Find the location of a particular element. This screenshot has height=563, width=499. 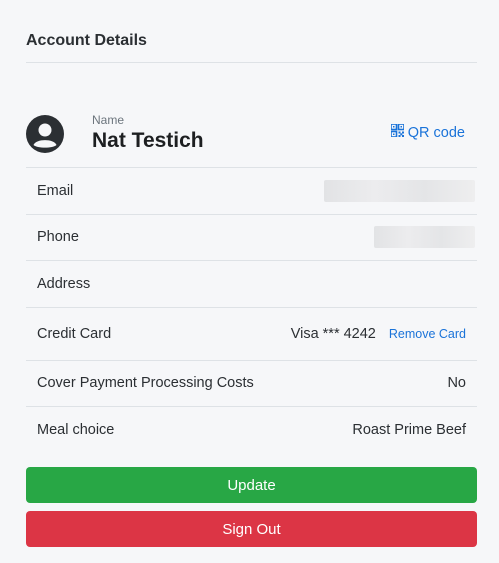

meal-choice-label: Meal choice is located at coordinates (76, 429).